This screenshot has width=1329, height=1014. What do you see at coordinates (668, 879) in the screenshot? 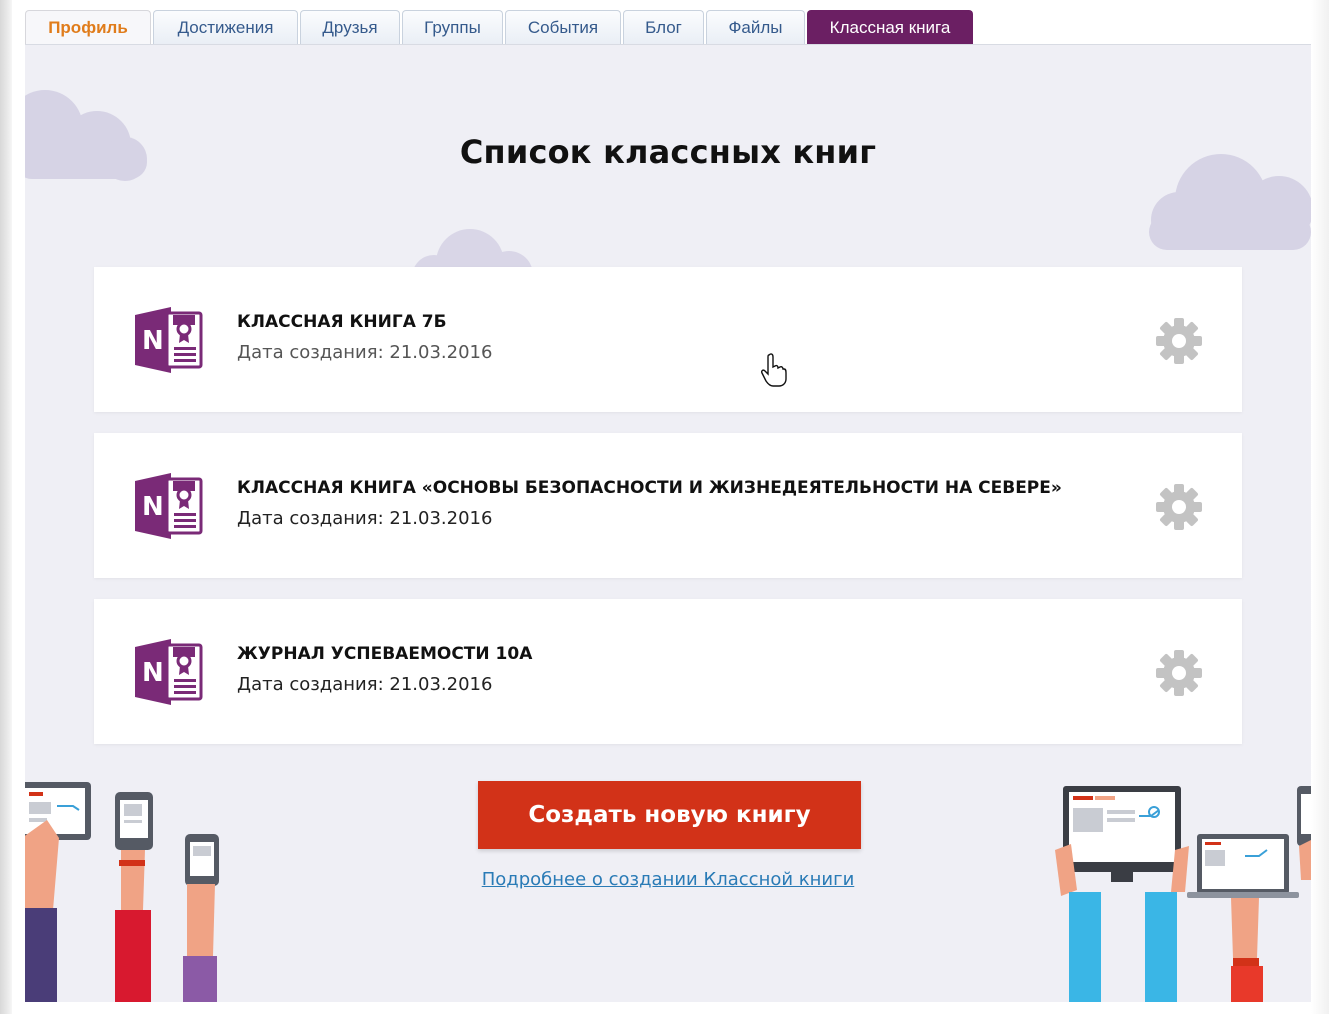
I see `more-about-class-book-link: Подробнее о создании Классной книги` at bounding box center [668, 879].